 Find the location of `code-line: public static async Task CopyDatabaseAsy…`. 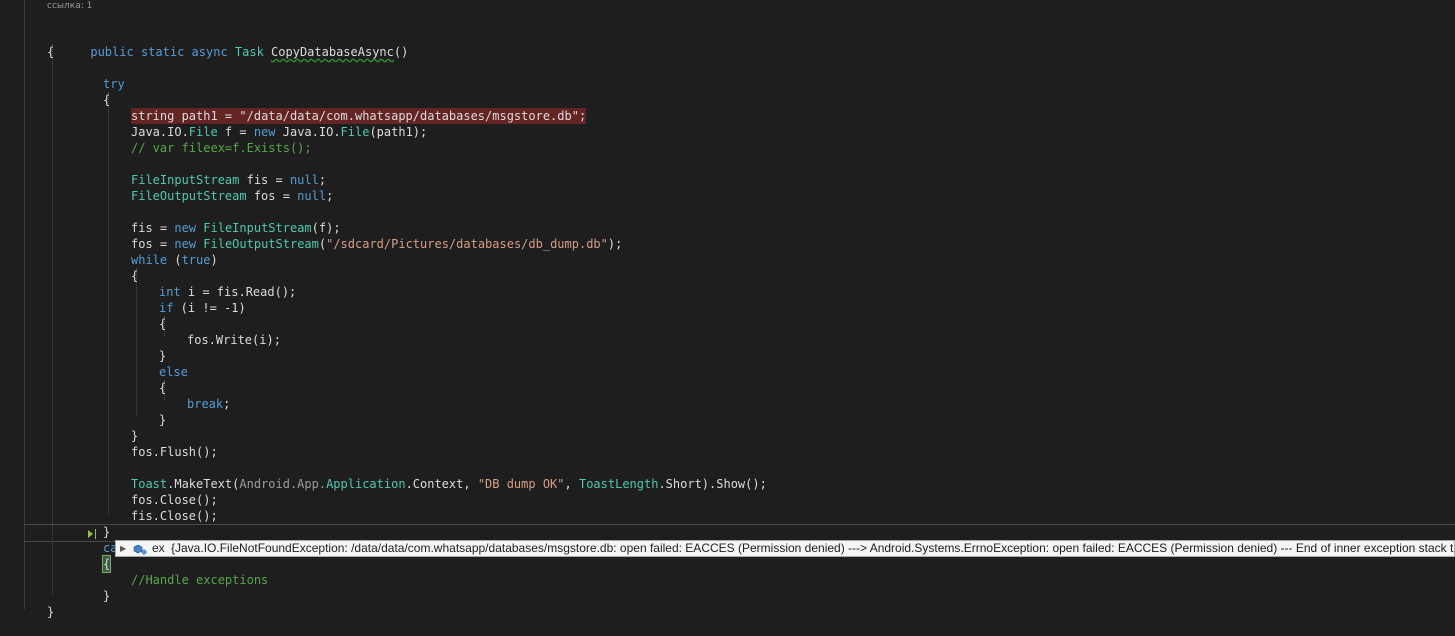

code-line: public static async Task CopyDatabaseAsy… is located at coordinates (727, 35).